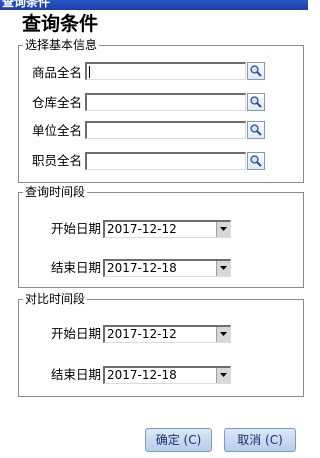 The width and height of the screenshot is (320, 458). What do you see at coordinates (55, 299) in the screenshot?
I see `compare-period-legend: 对比时间段` at bounding box center [55, 299].